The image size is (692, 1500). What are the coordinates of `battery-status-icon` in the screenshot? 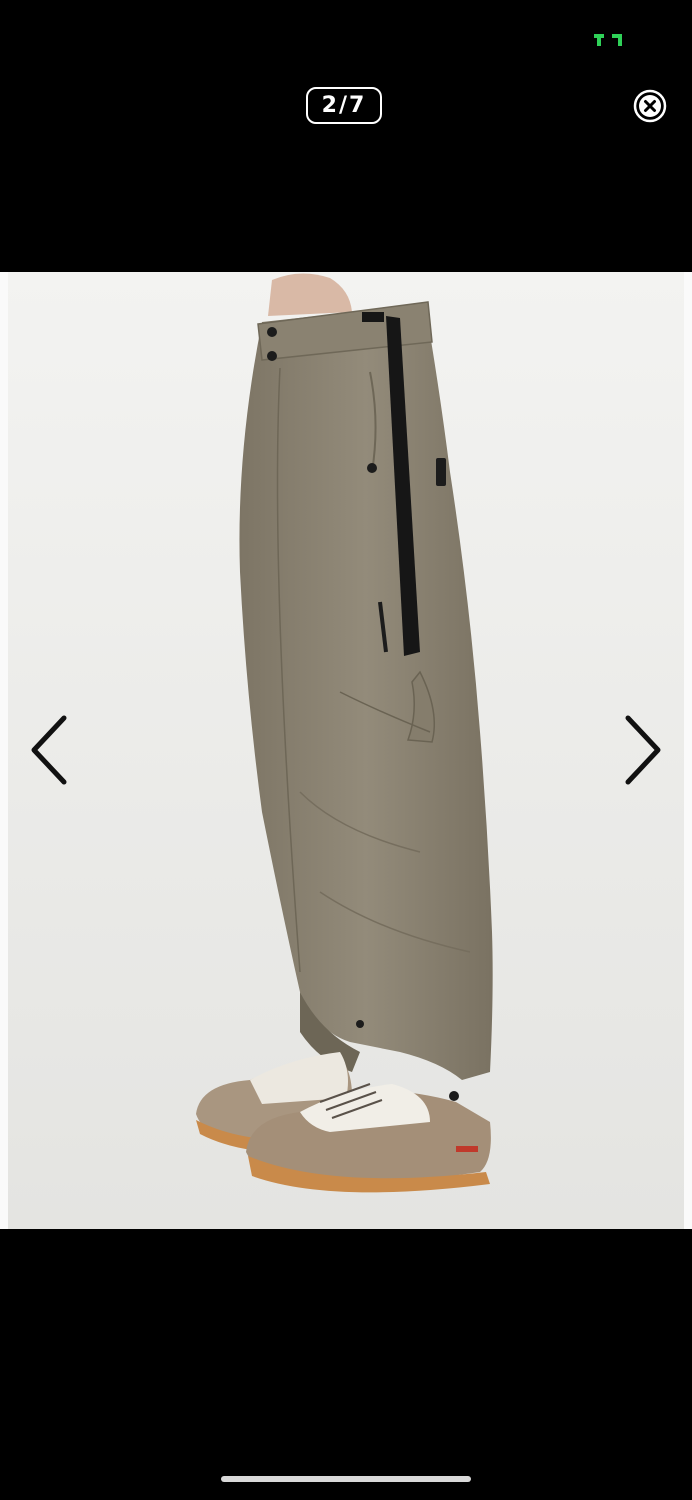 It's located at (608, 40).